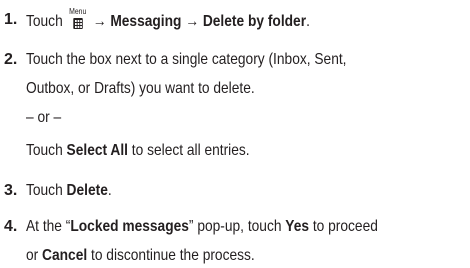 This screenshot has height=268, width=470. What do you see at coordinates (11, 59) in the screenshot?
I see `step-number: 2.` at bounding box center [11, 59].